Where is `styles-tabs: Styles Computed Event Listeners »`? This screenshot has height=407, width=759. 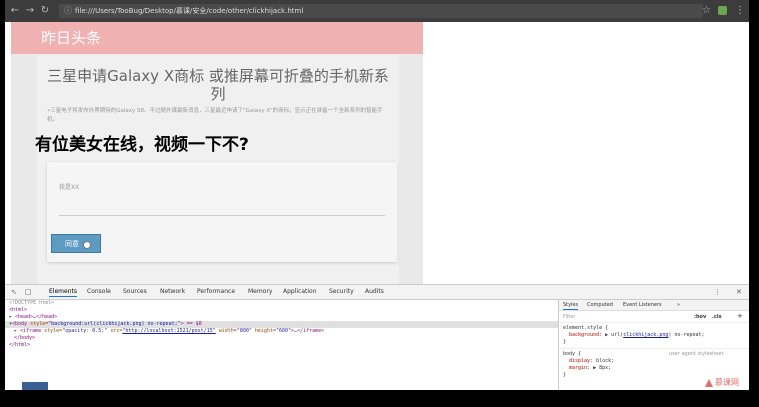
styles-tabs: Styles Computed Event Listeners » is located at coordinates (654, 305).